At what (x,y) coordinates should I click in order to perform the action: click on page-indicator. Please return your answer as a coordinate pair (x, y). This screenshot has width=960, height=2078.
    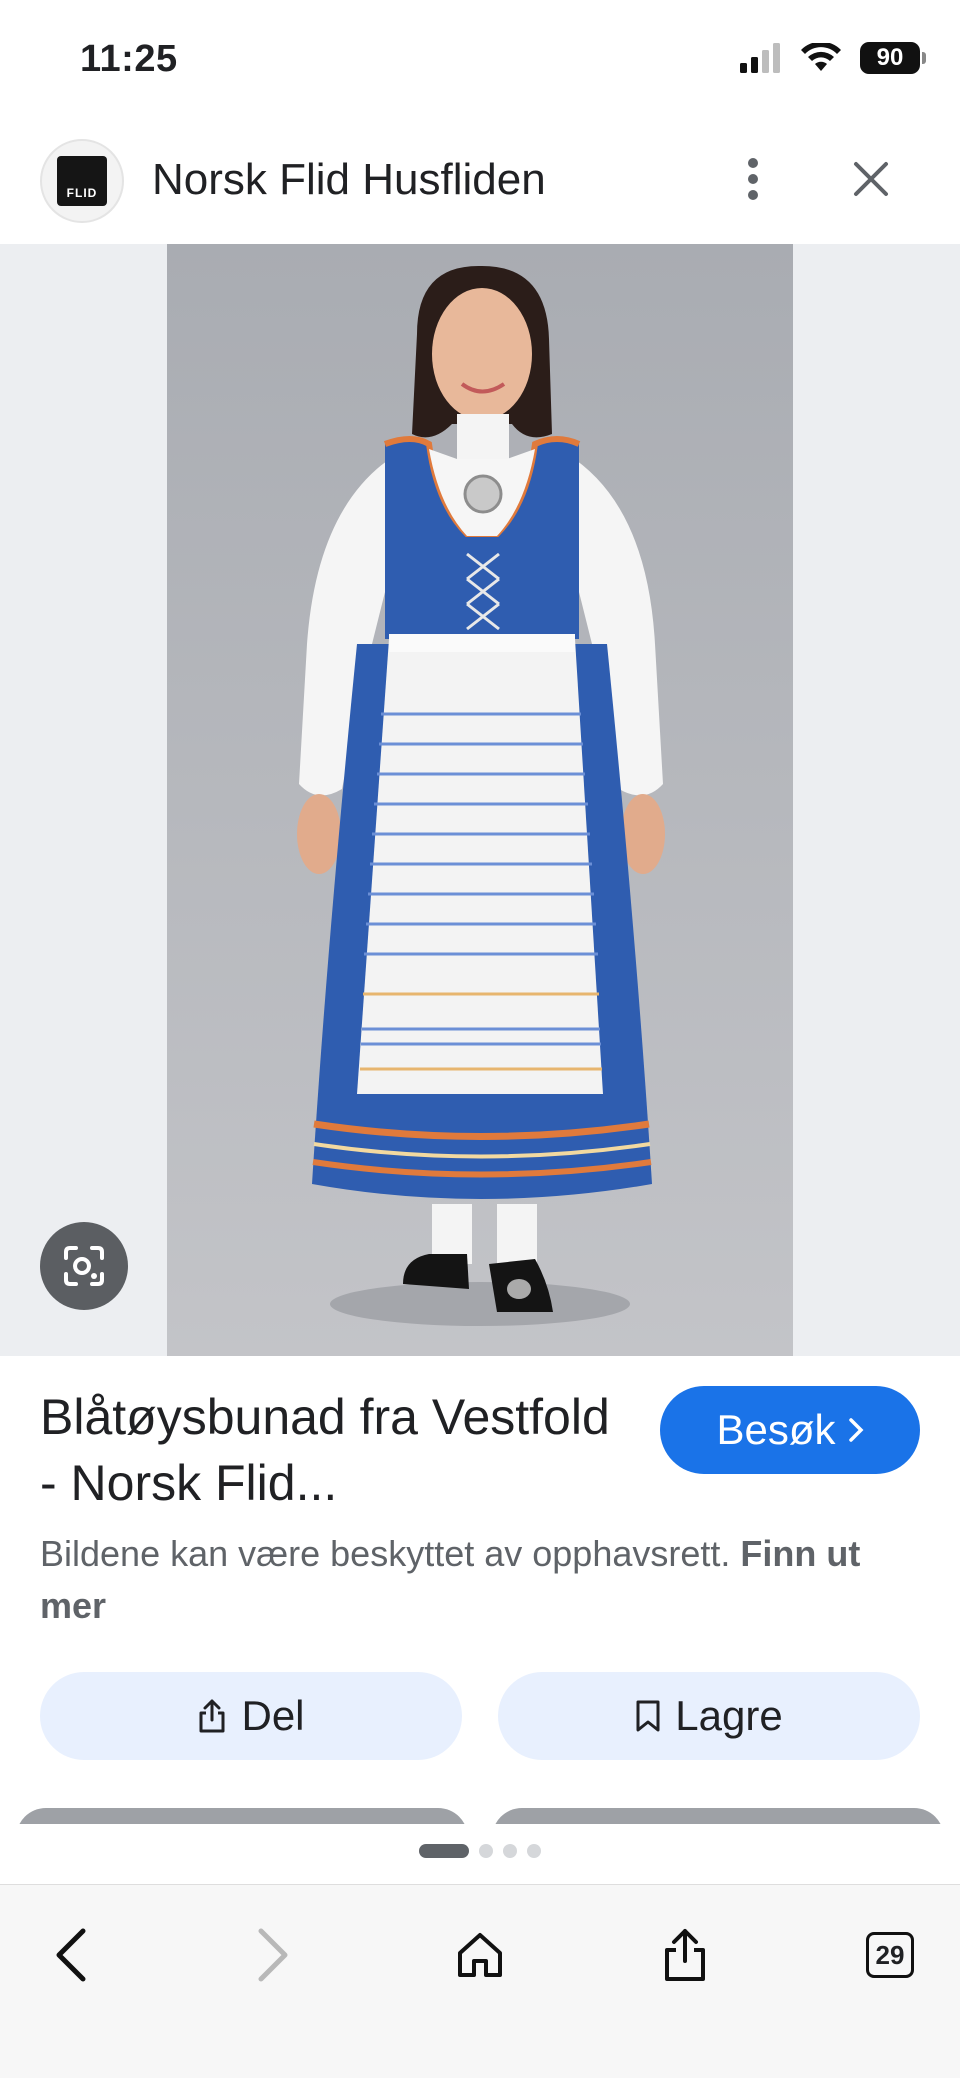
    Looking at the image, I should click on (480, 1851).